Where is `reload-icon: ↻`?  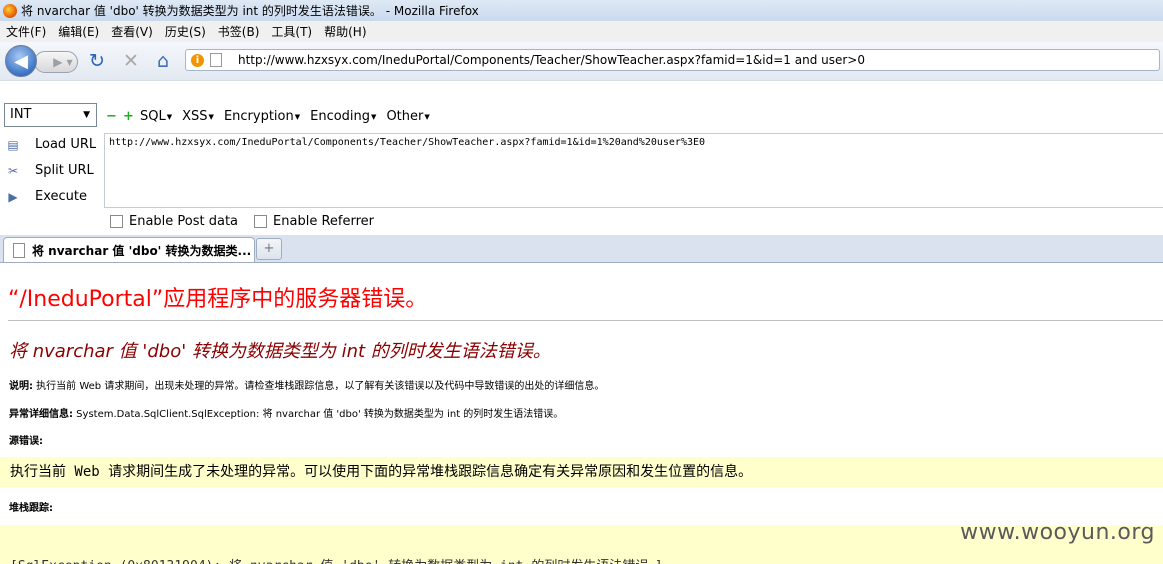
reload-icon: ↻ is located at coordinates (97, 61).